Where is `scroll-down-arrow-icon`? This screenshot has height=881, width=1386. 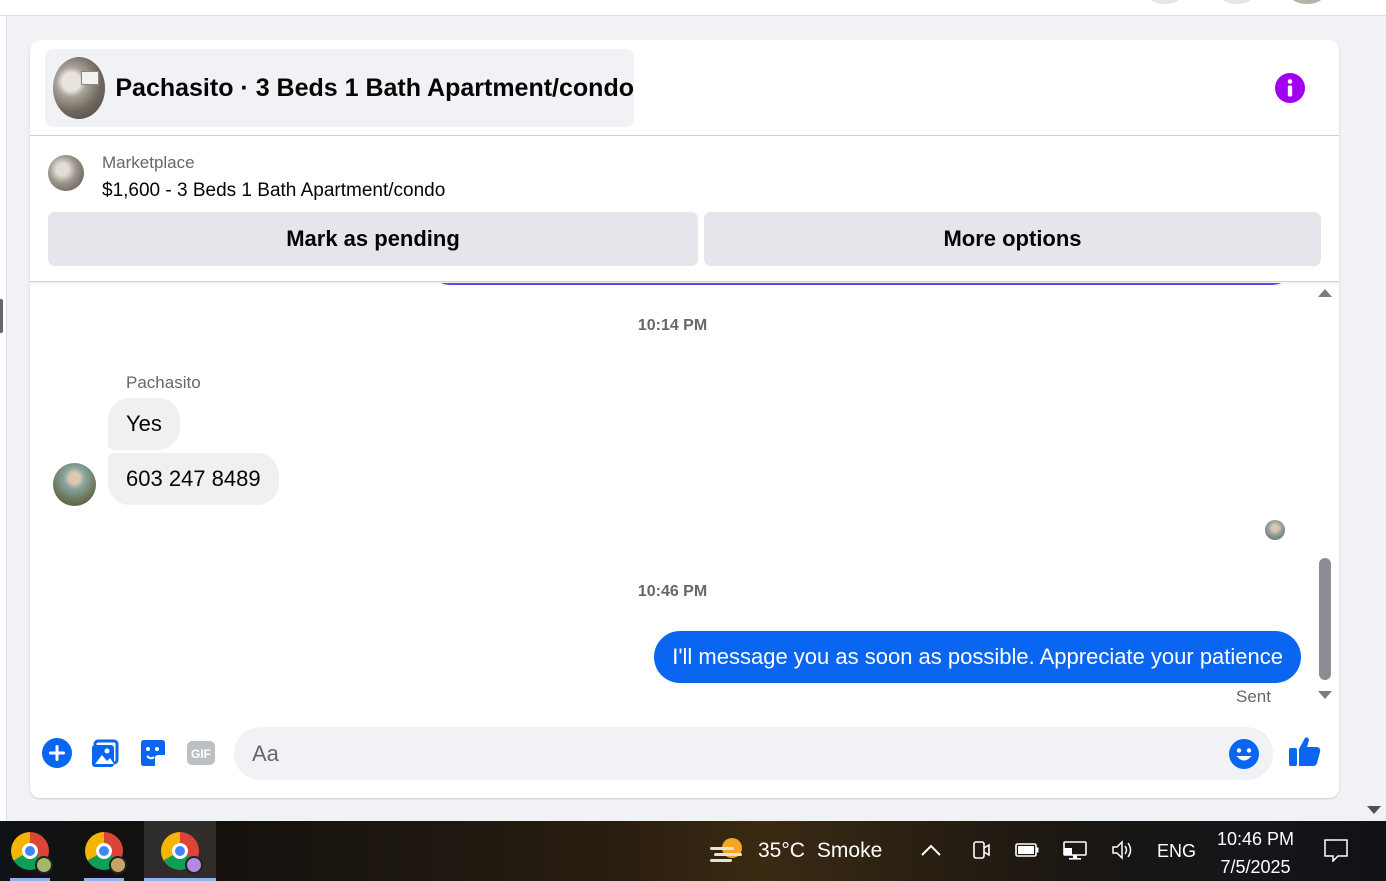 scroll-down-arrow-icon is located at coordinates (1325, 695).